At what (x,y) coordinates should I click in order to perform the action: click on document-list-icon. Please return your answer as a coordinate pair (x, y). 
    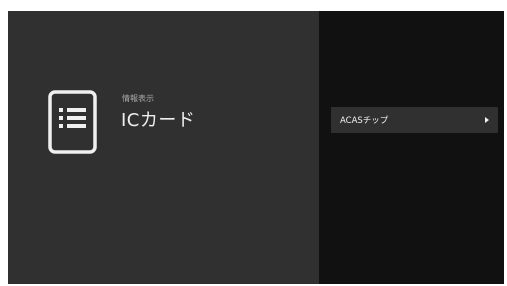
    Looking at the image, I should click on (72, 122).